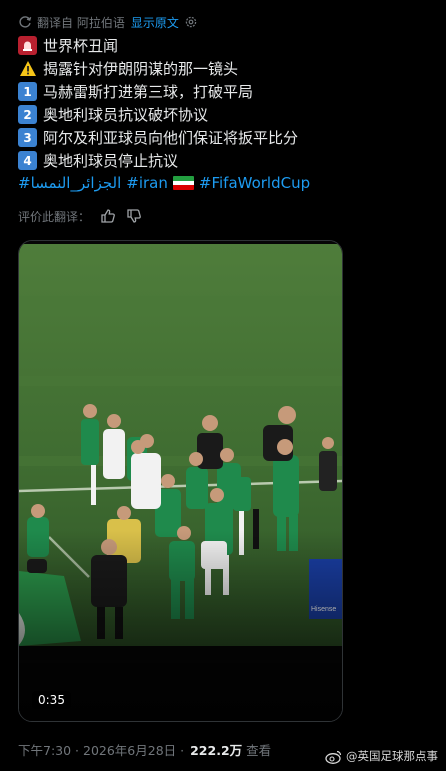  I want to click on watermark: @英国足球那点事, so click(381, 756).